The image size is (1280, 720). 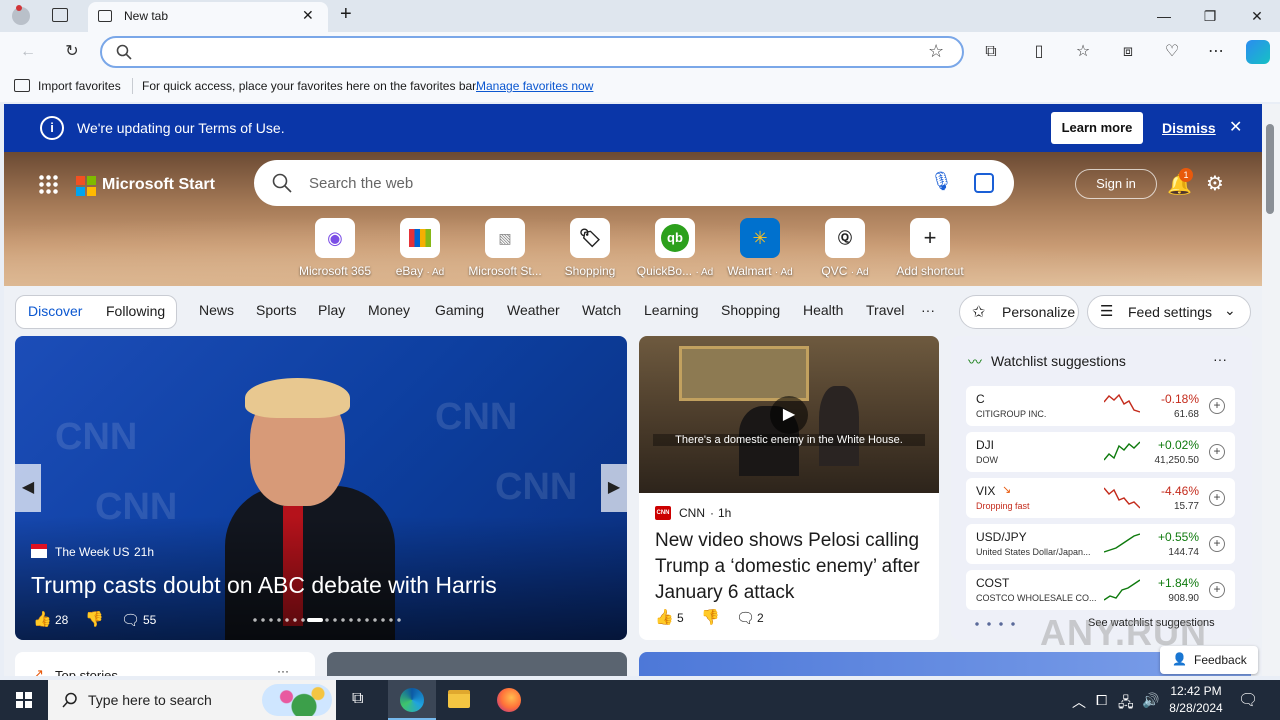 What do you see at coordinates (991, 52) in the screenshot?
I see `extensions-icon: ⧉` at bounding box center [991, 52].